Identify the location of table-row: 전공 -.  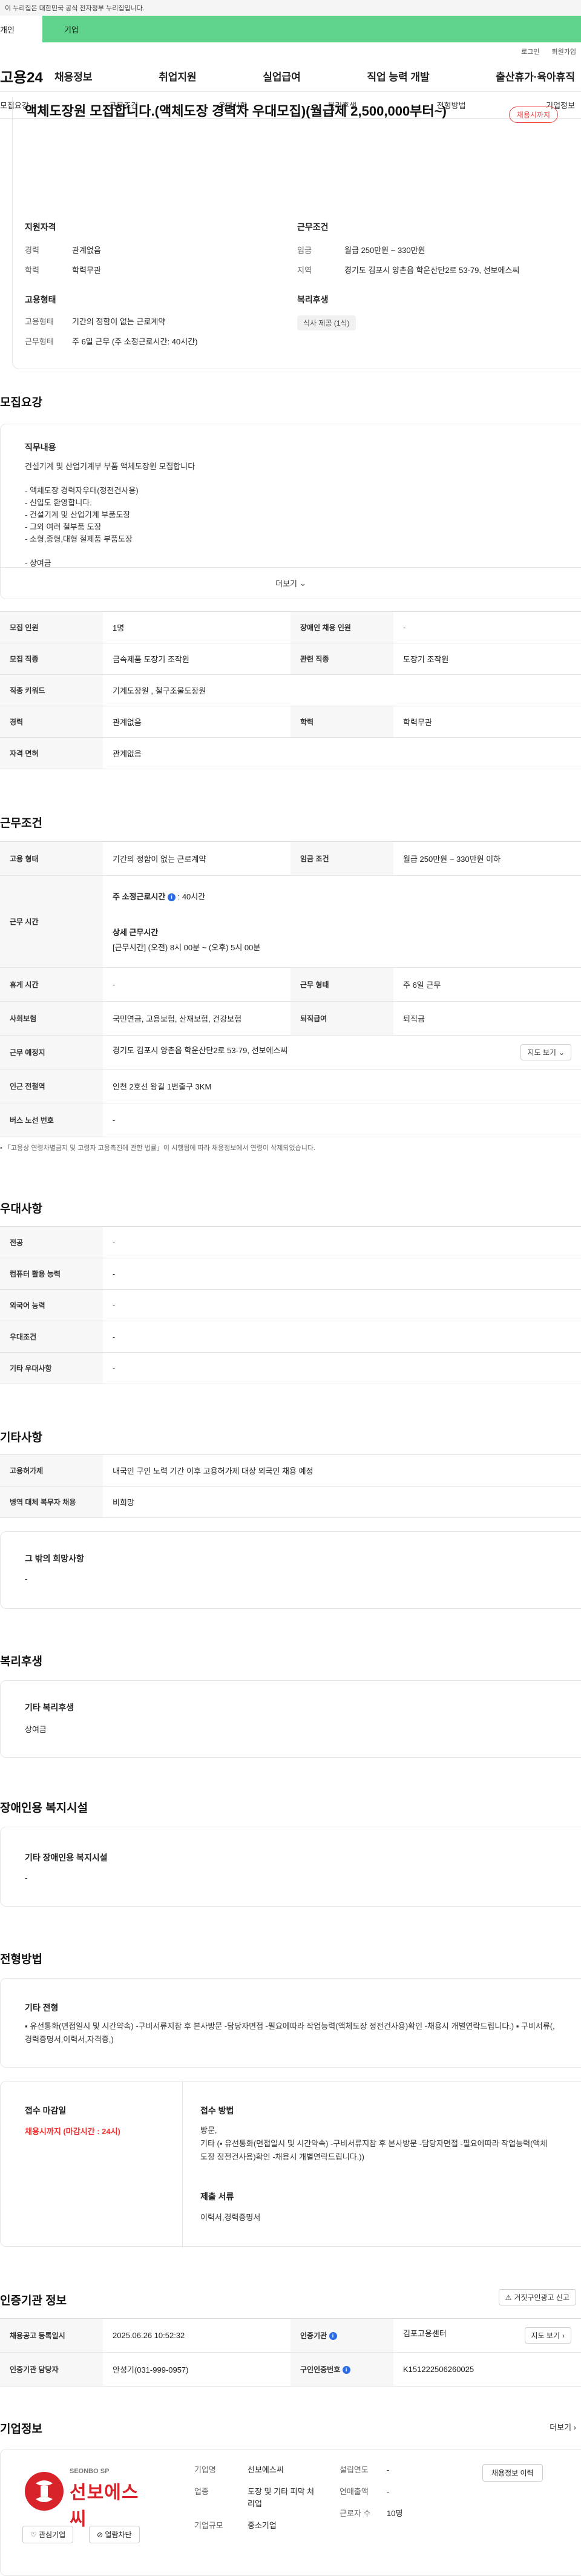
(290, 1242).